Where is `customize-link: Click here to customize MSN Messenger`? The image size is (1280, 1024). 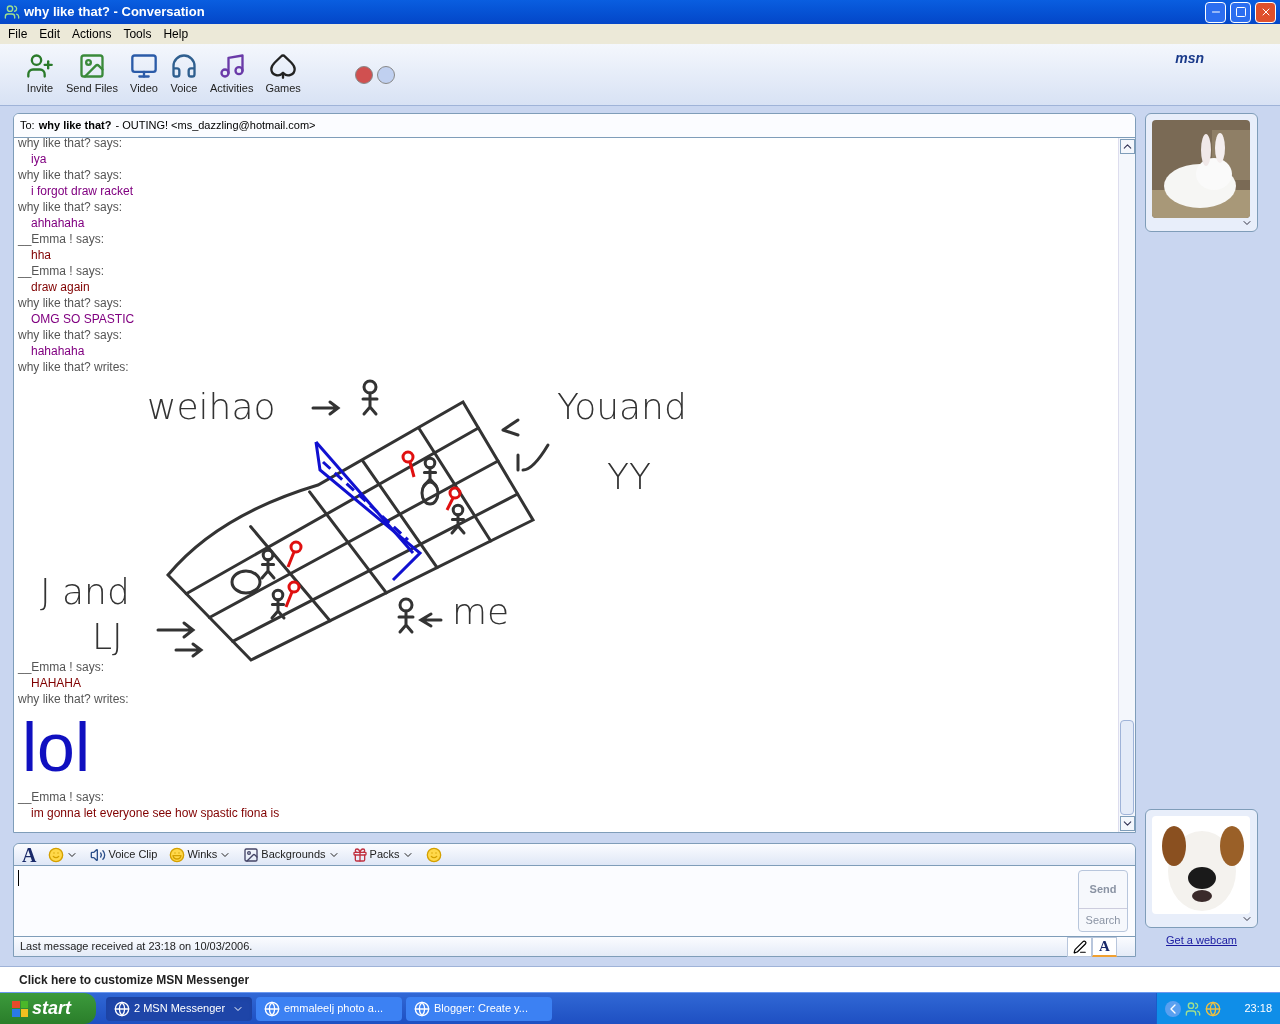
customize-link: Click here to customize MSN Messenger is located at coordinates (134, 979).